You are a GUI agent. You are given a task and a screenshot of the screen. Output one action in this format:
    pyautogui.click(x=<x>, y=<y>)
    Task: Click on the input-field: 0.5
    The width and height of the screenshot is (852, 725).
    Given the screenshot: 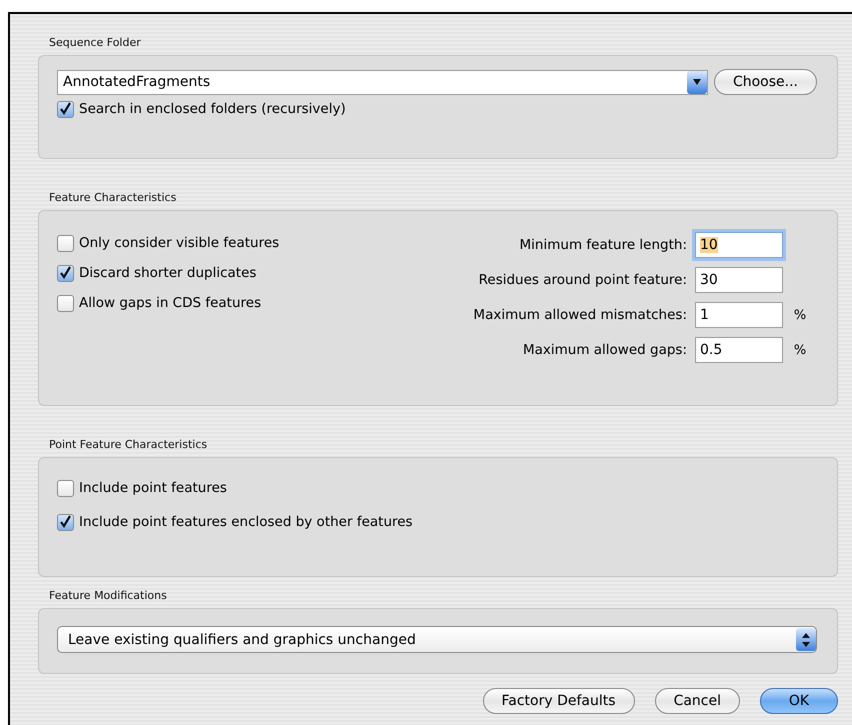 What is the action you would take?
    pyautogui.click(x=739, y=350)
    